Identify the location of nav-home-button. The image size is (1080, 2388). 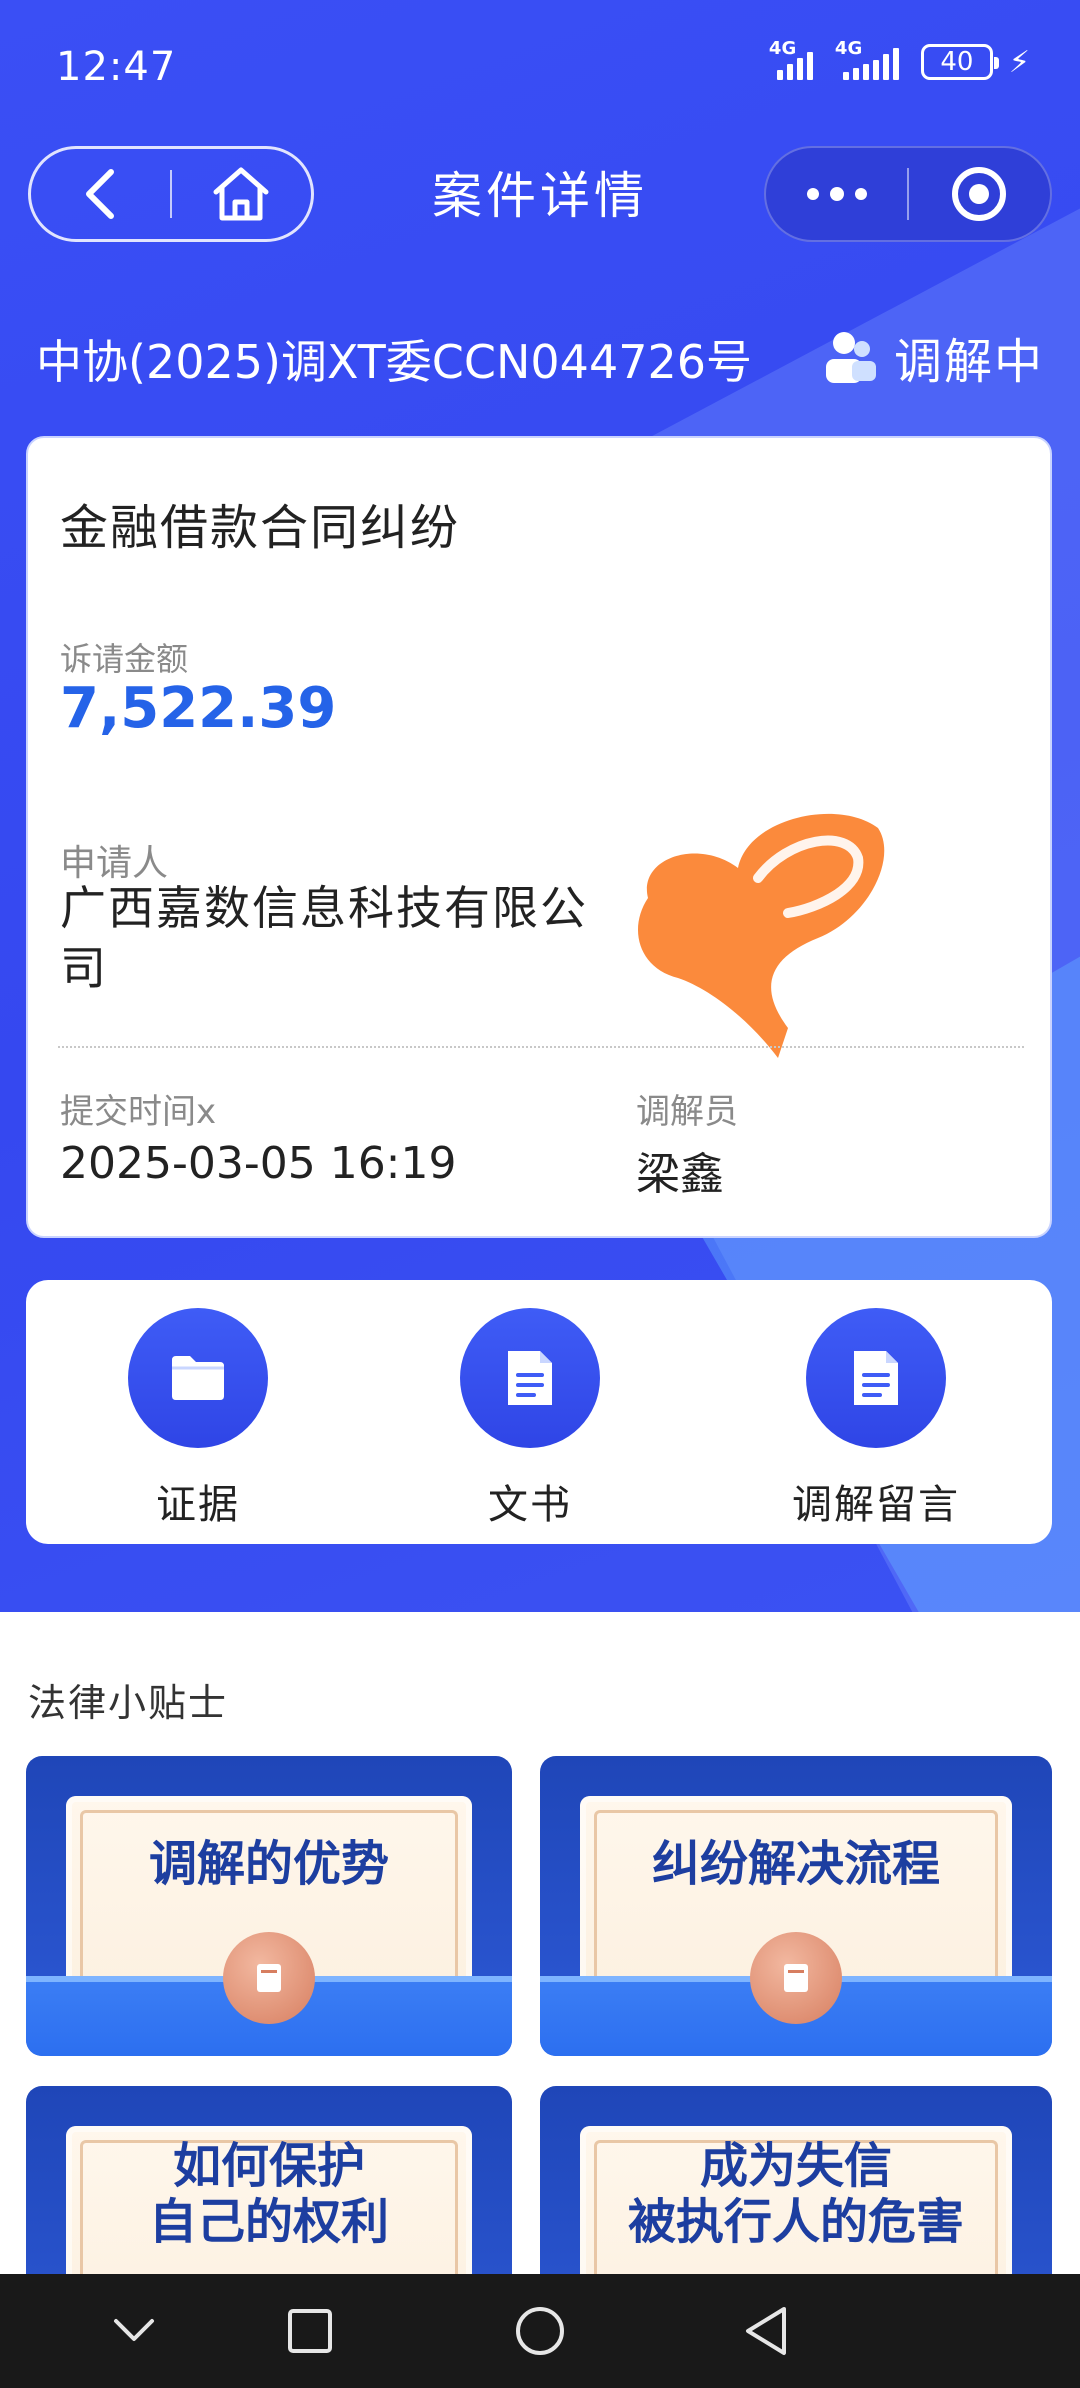
(540, 2331).